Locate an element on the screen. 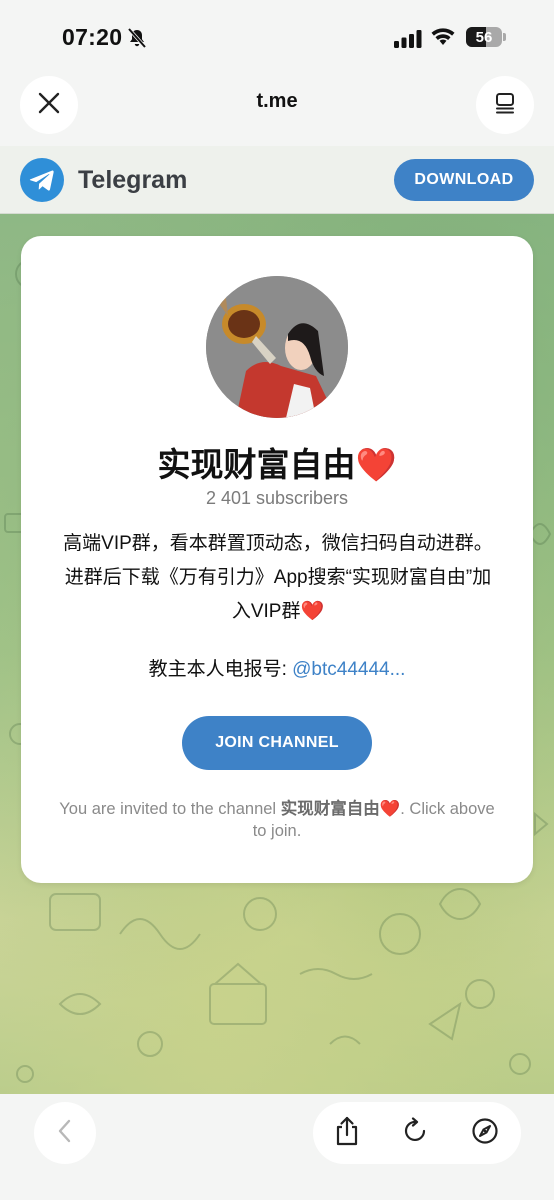 The width and height of the screenshot is (554, 1200). tabs-menu-button is located at coordinates (505, 105).